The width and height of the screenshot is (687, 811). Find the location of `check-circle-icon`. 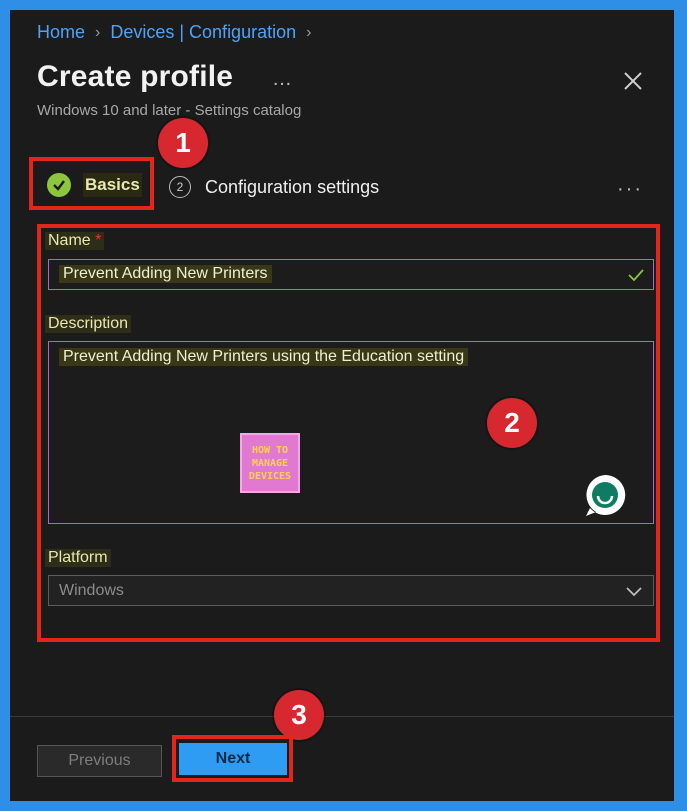

check-circle-icon is located at coordinates (59, 185).